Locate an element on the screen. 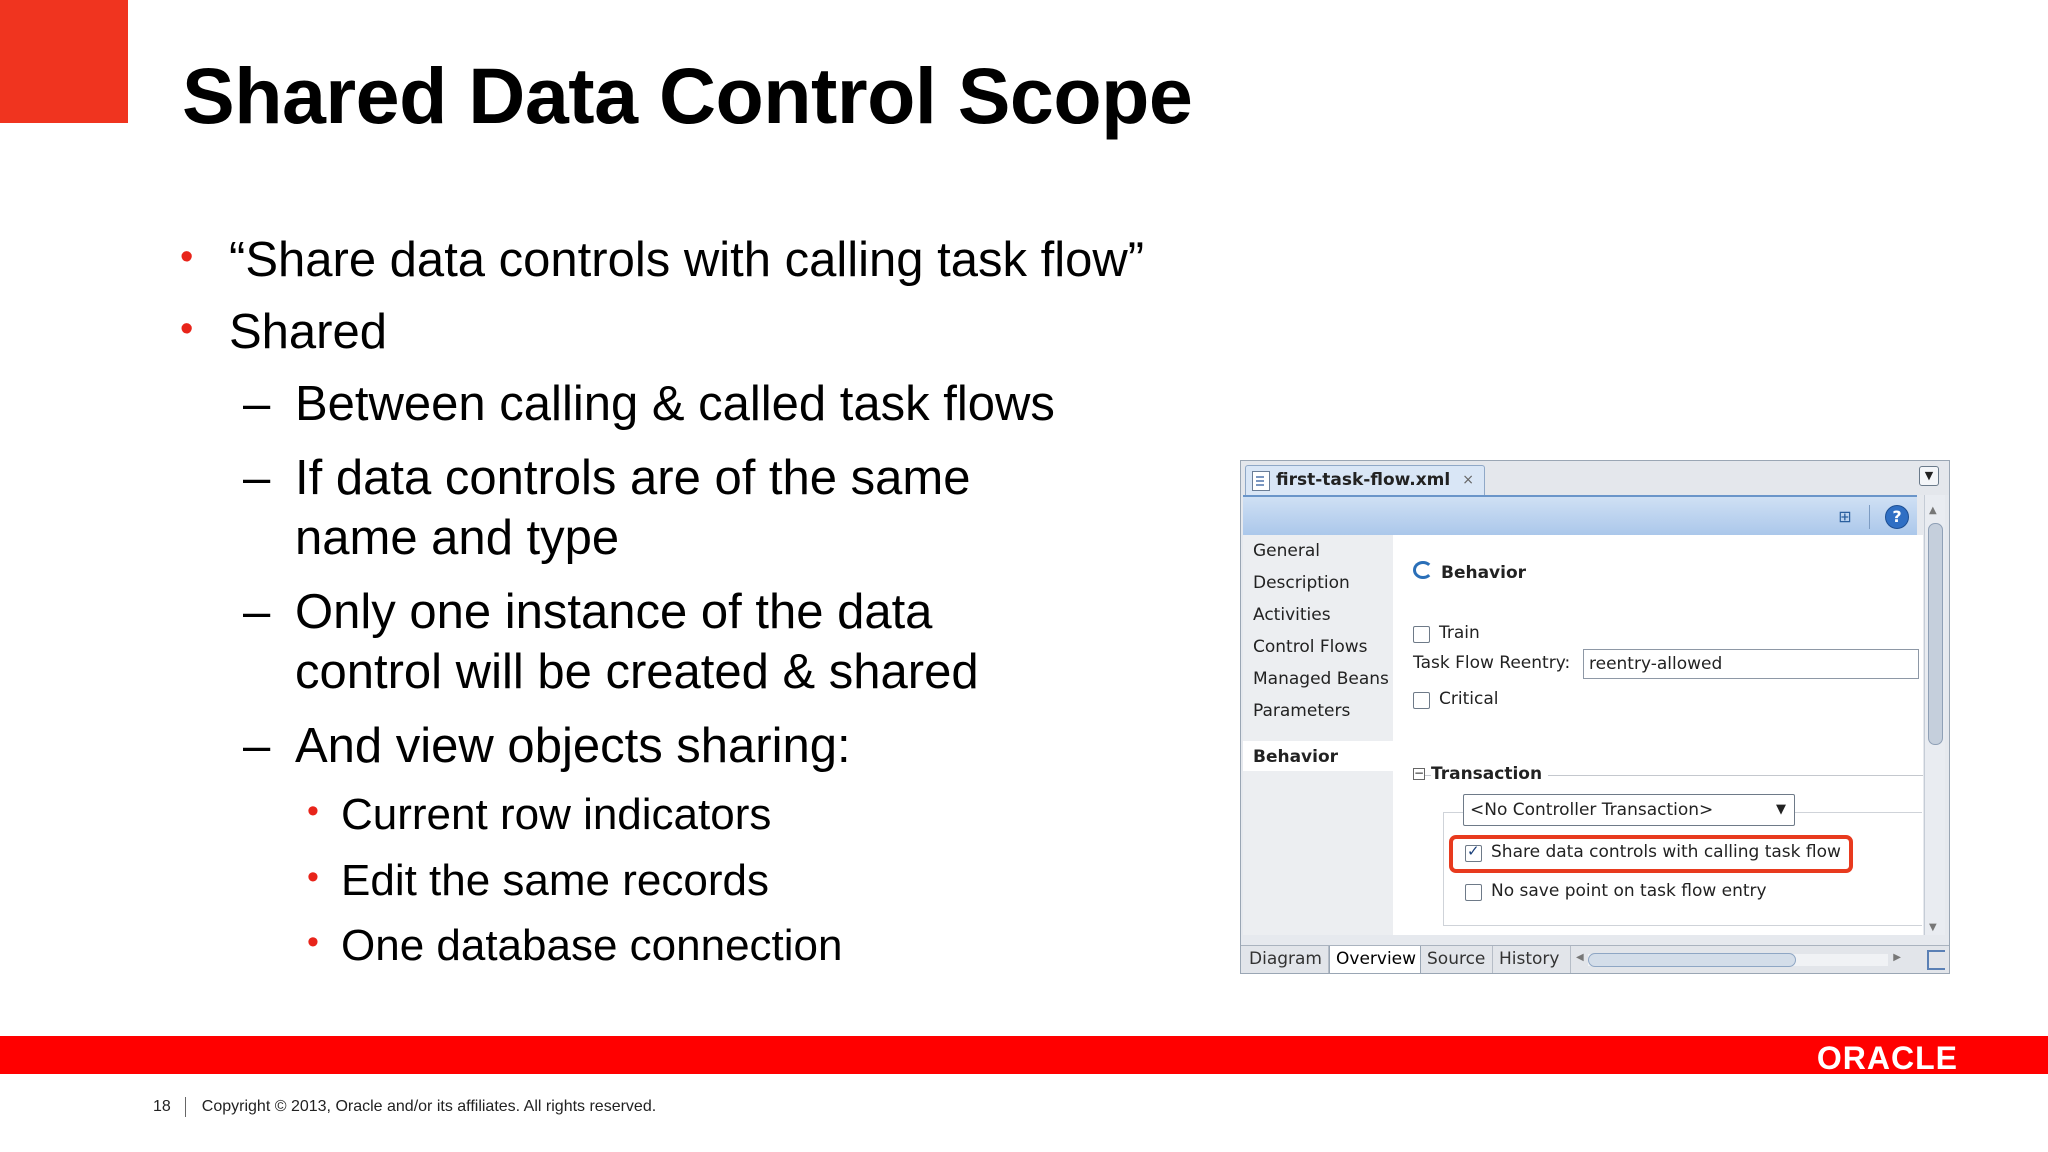 The image size is (2048, 1152). nav-item-activities: Activities is located at coordinates (1292, 615).